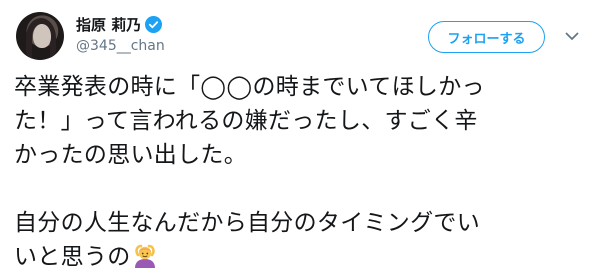 The width and height of the screenshot is (597, 279). I want to click on tweet-line: 卒業発表の時に「◯◯の時までいてほしかっ, so click(249, 87).